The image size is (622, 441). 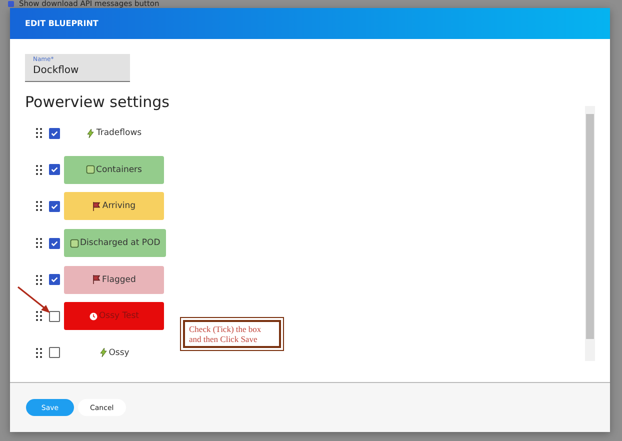 What do you see at coordinates (115, 243) in the screenshot?
I see `status-badge: Discharged at POD` at bounding box center [115, 243].